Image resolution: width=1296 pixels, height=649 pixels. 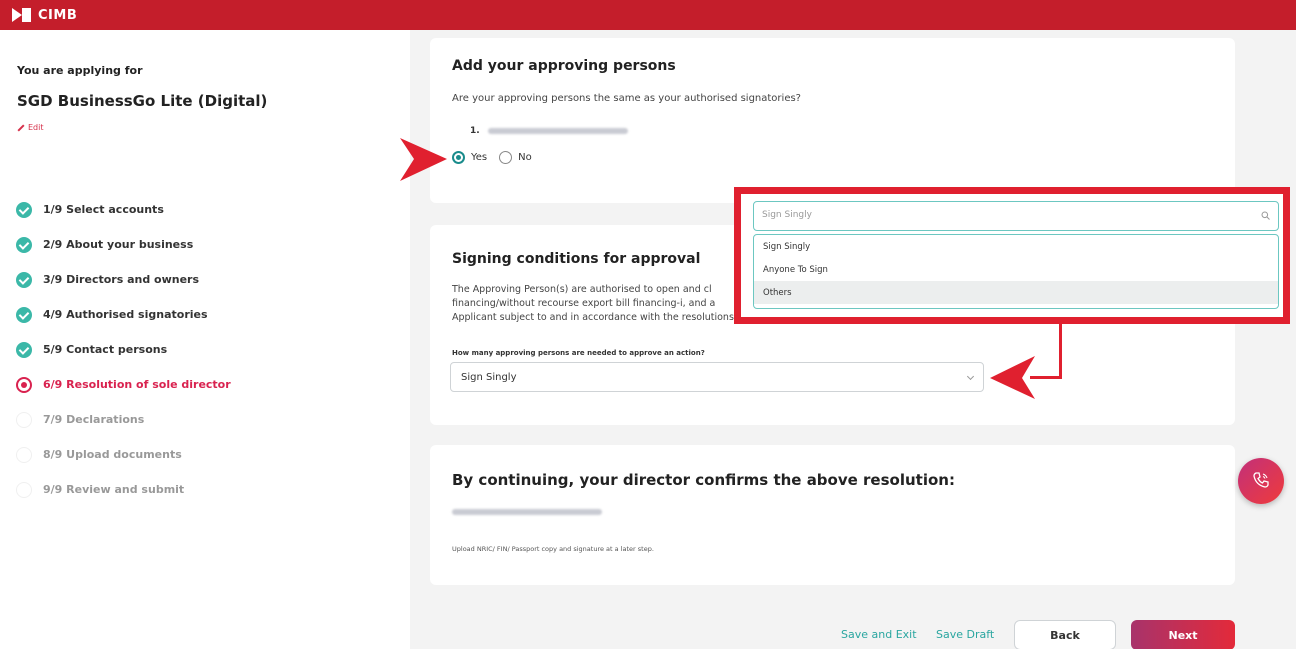 What do you see at coordinates (80, 70) in the screenshot?
I see `applying-label: You are applying for` at bounding box center [80, 70].